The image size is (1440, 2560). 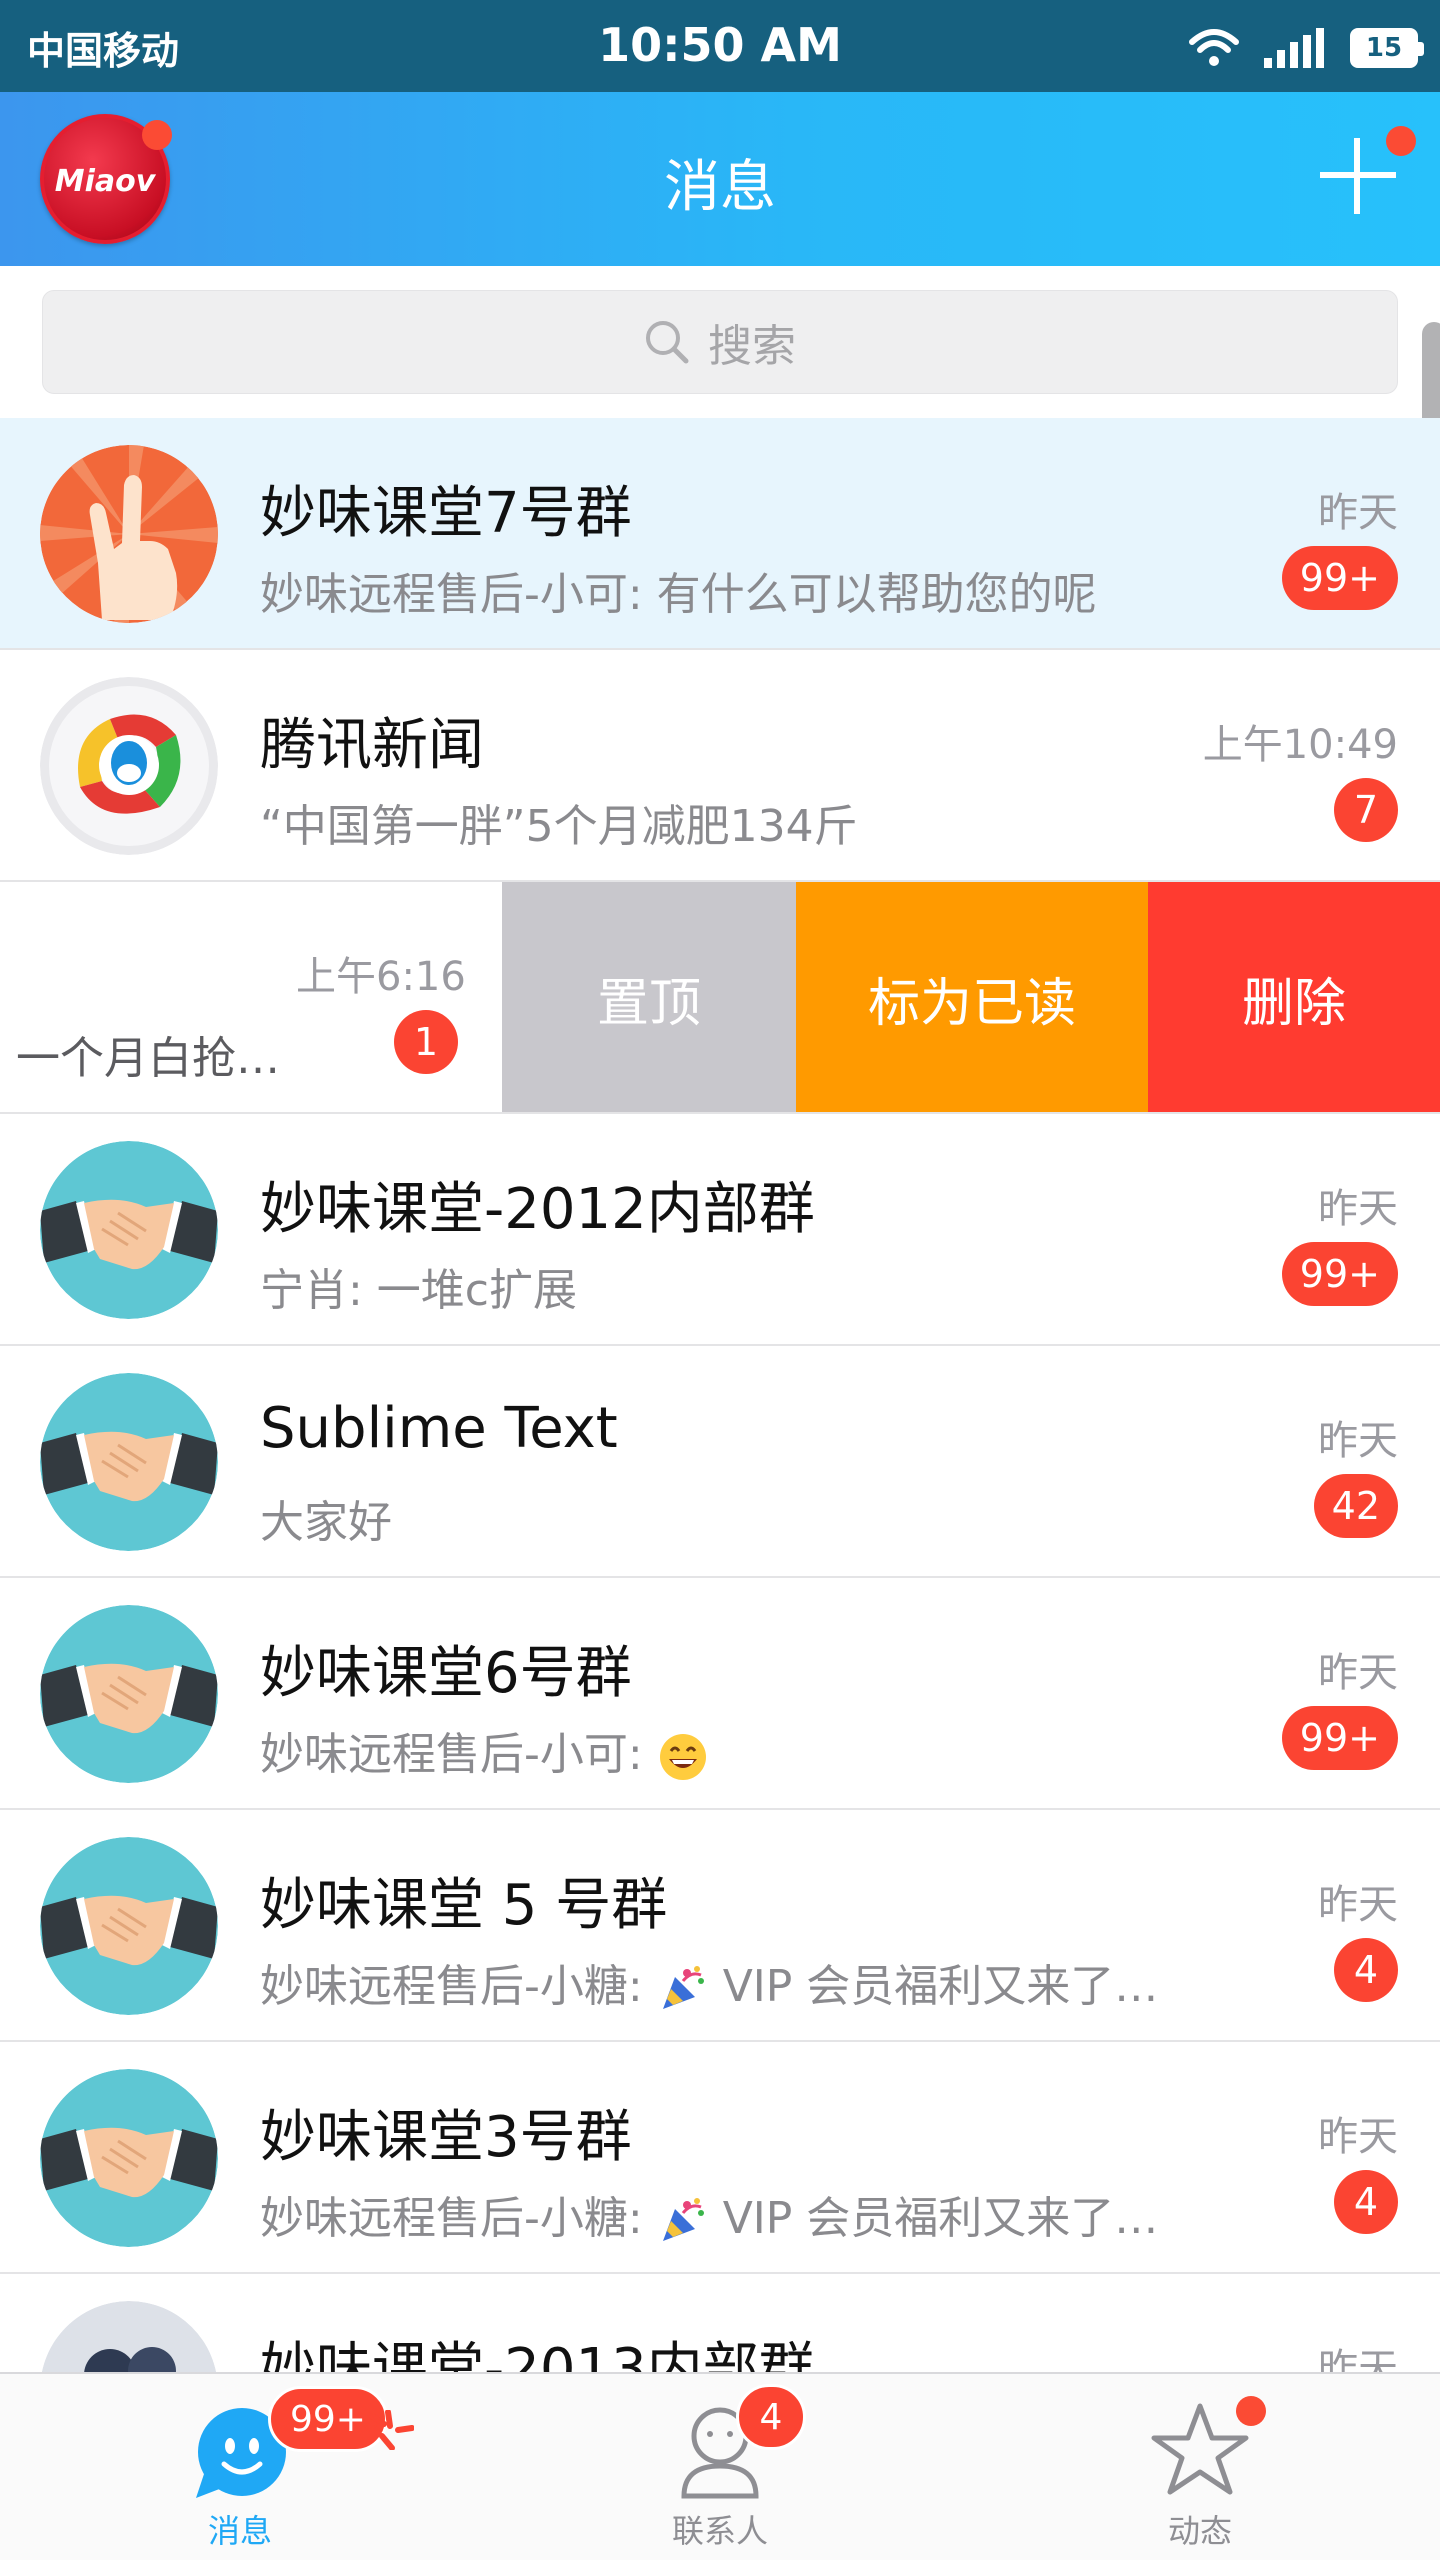 I want to click on tab-label: 动态, so click(x=1199, y=2531).